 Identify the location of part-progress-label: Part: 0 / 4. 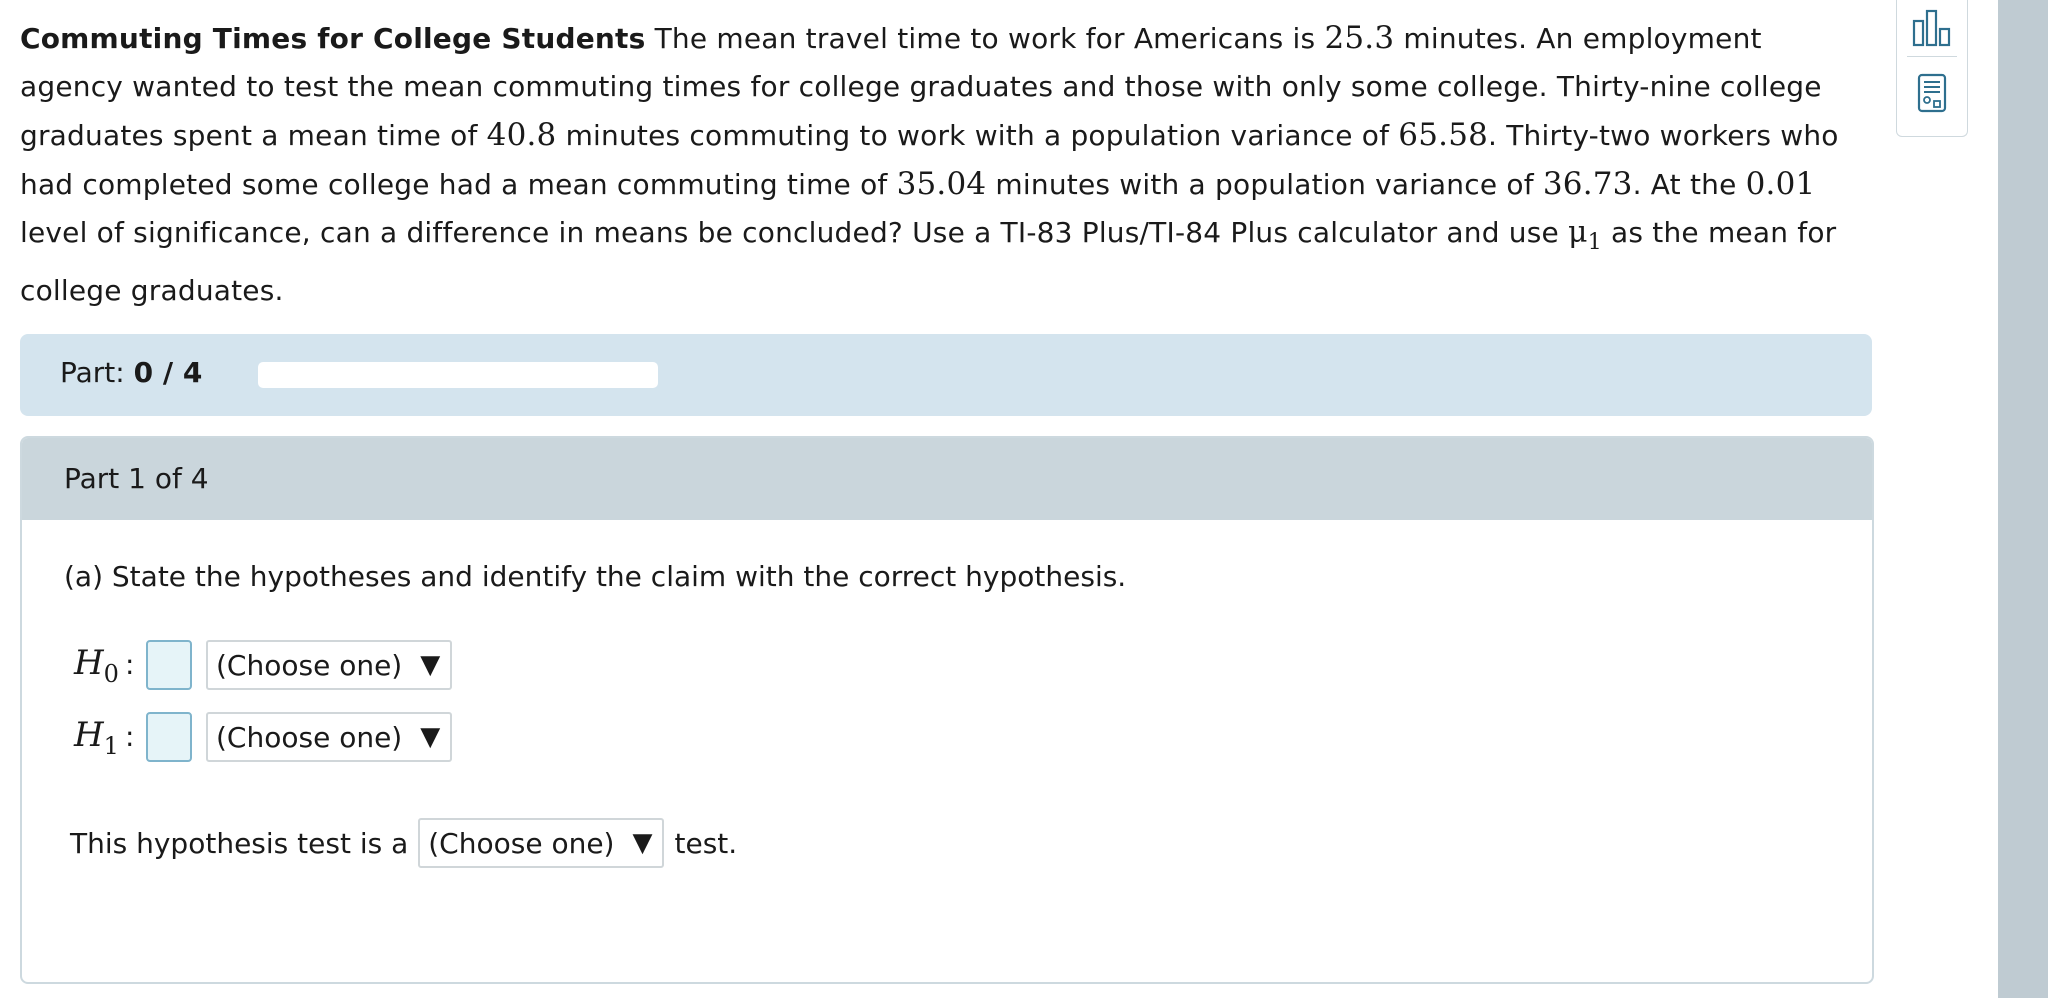
(131, 372).